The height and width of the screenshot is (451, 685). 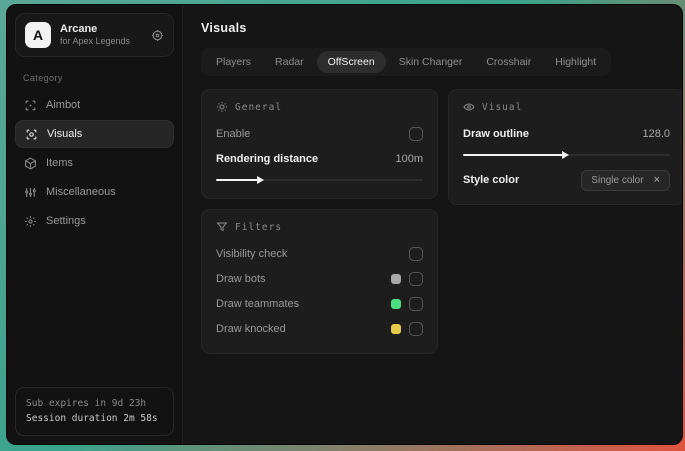 What do you see at coordinates (222, 107) in the screenshot?
I see `sun-icon` at bounding box center [222, 107].